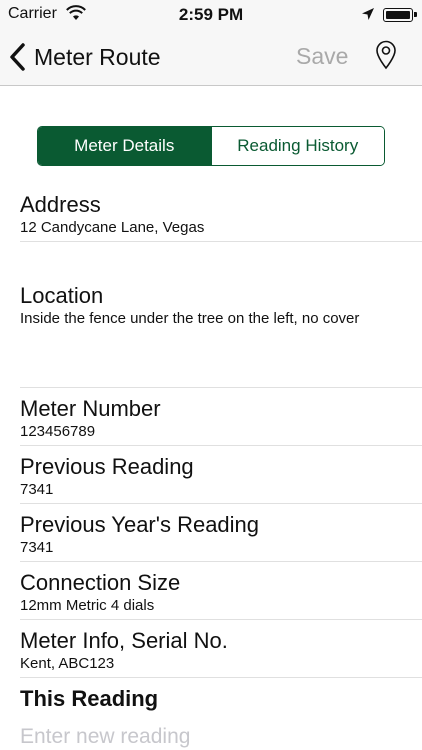 This screenshot has height=750, width=422. I want to click on field-label: Location, so click(62, 295).